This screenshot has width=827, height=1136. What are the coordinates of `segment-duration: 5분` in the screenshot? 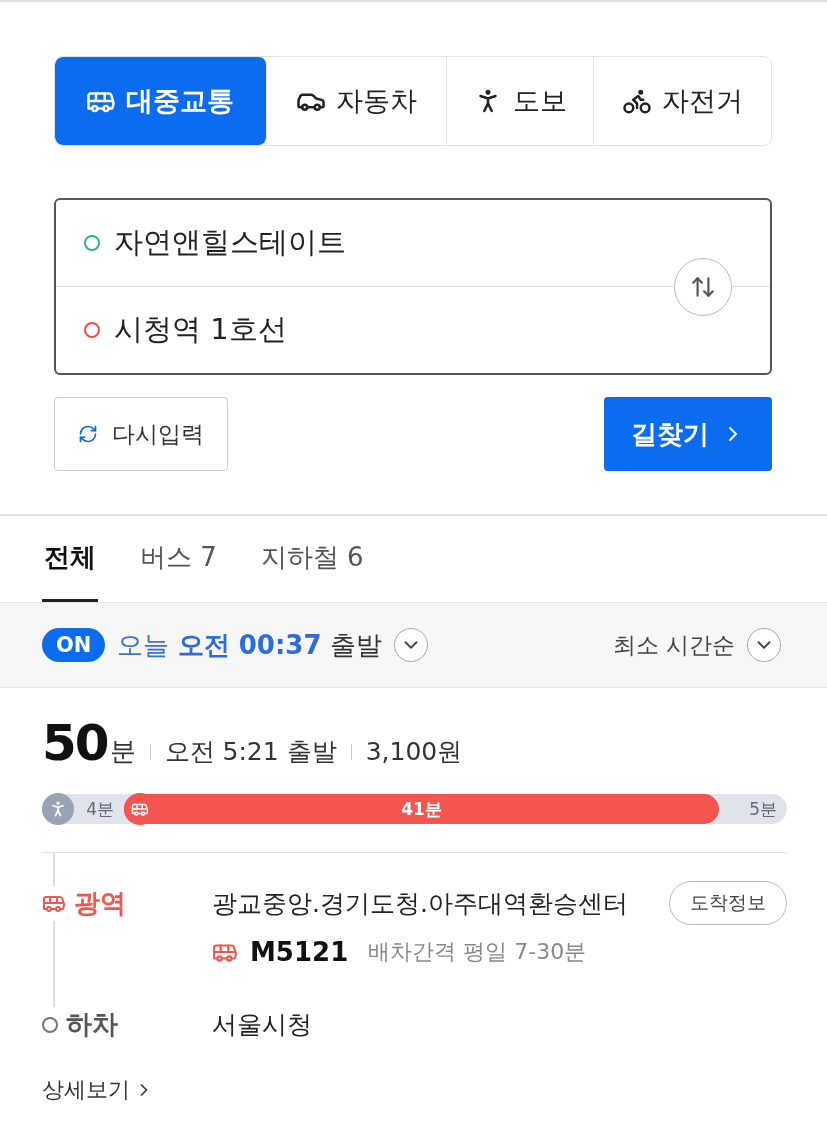 It's located at (763, 809).